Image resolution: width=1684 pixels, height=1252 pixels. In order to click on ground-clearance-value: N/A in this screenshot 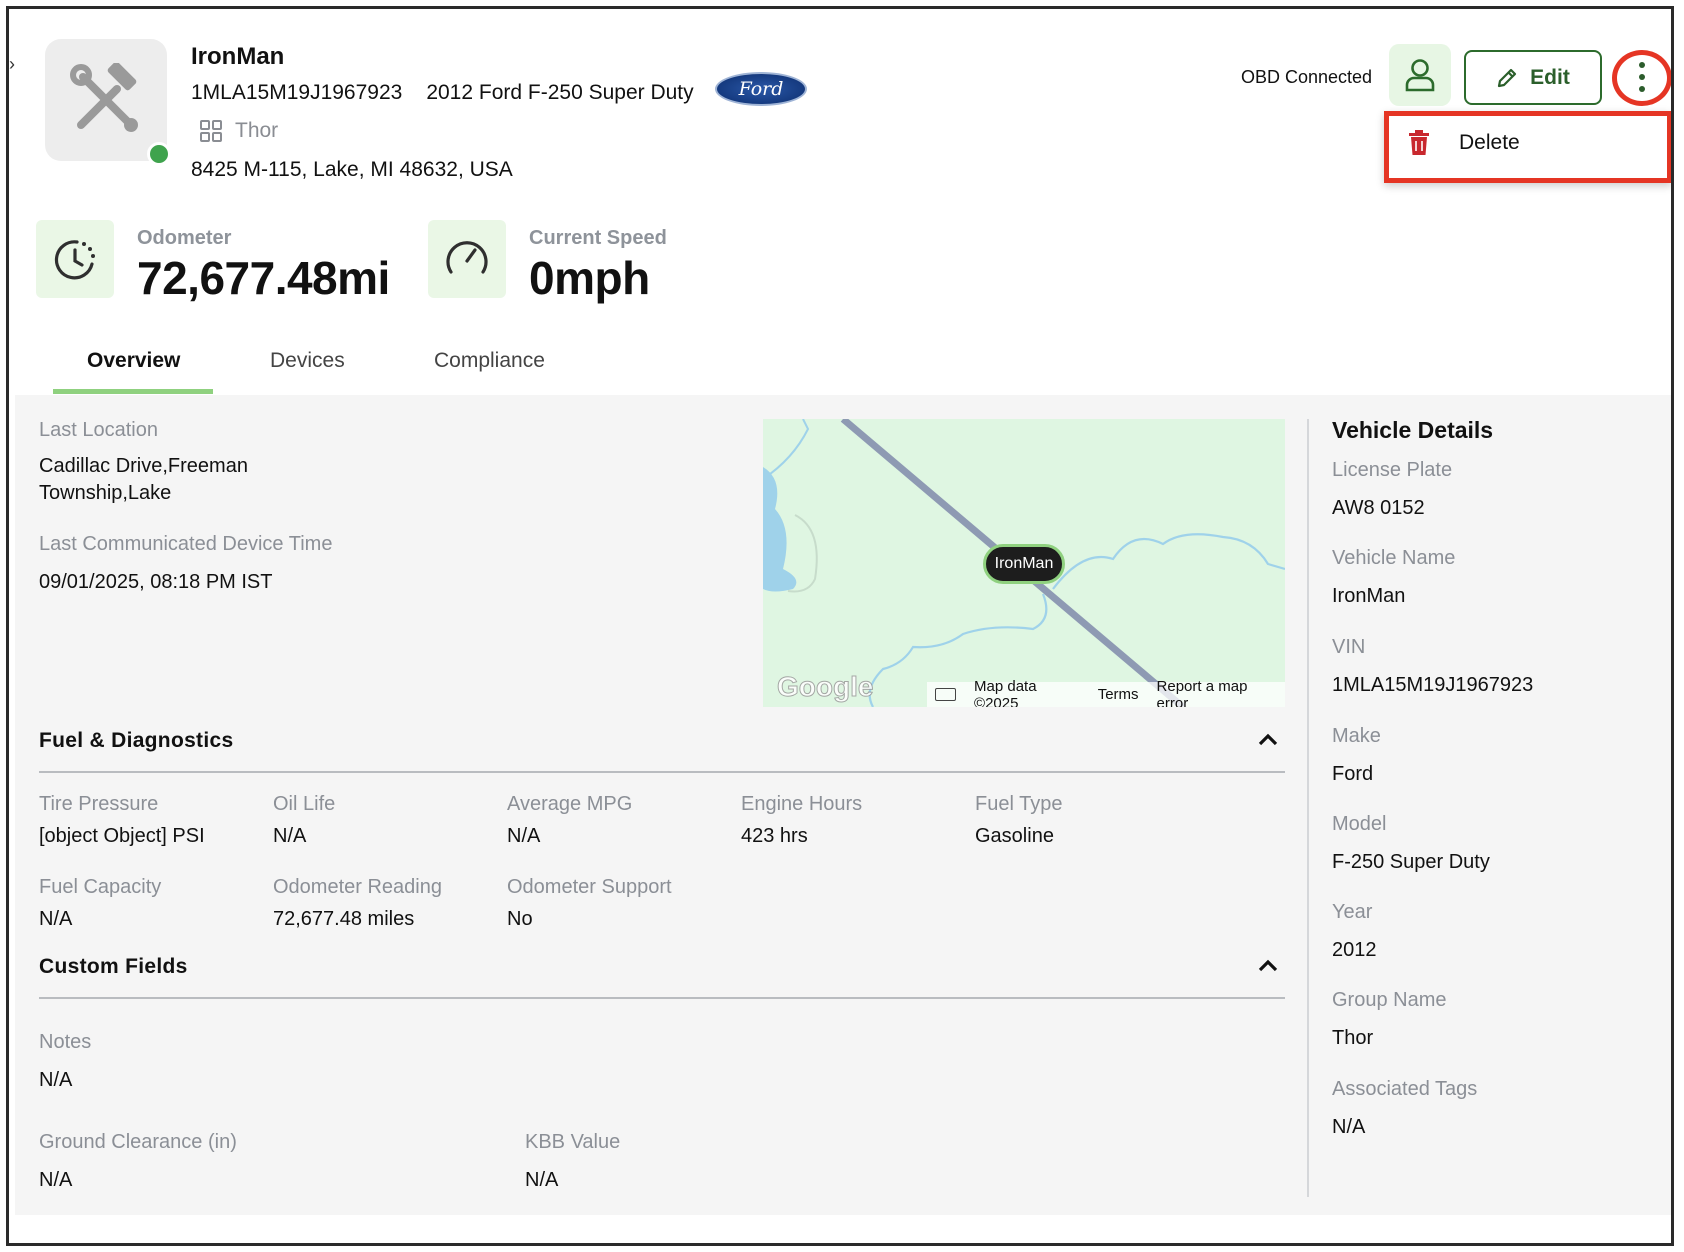, I will do `click(56, 1180)`.